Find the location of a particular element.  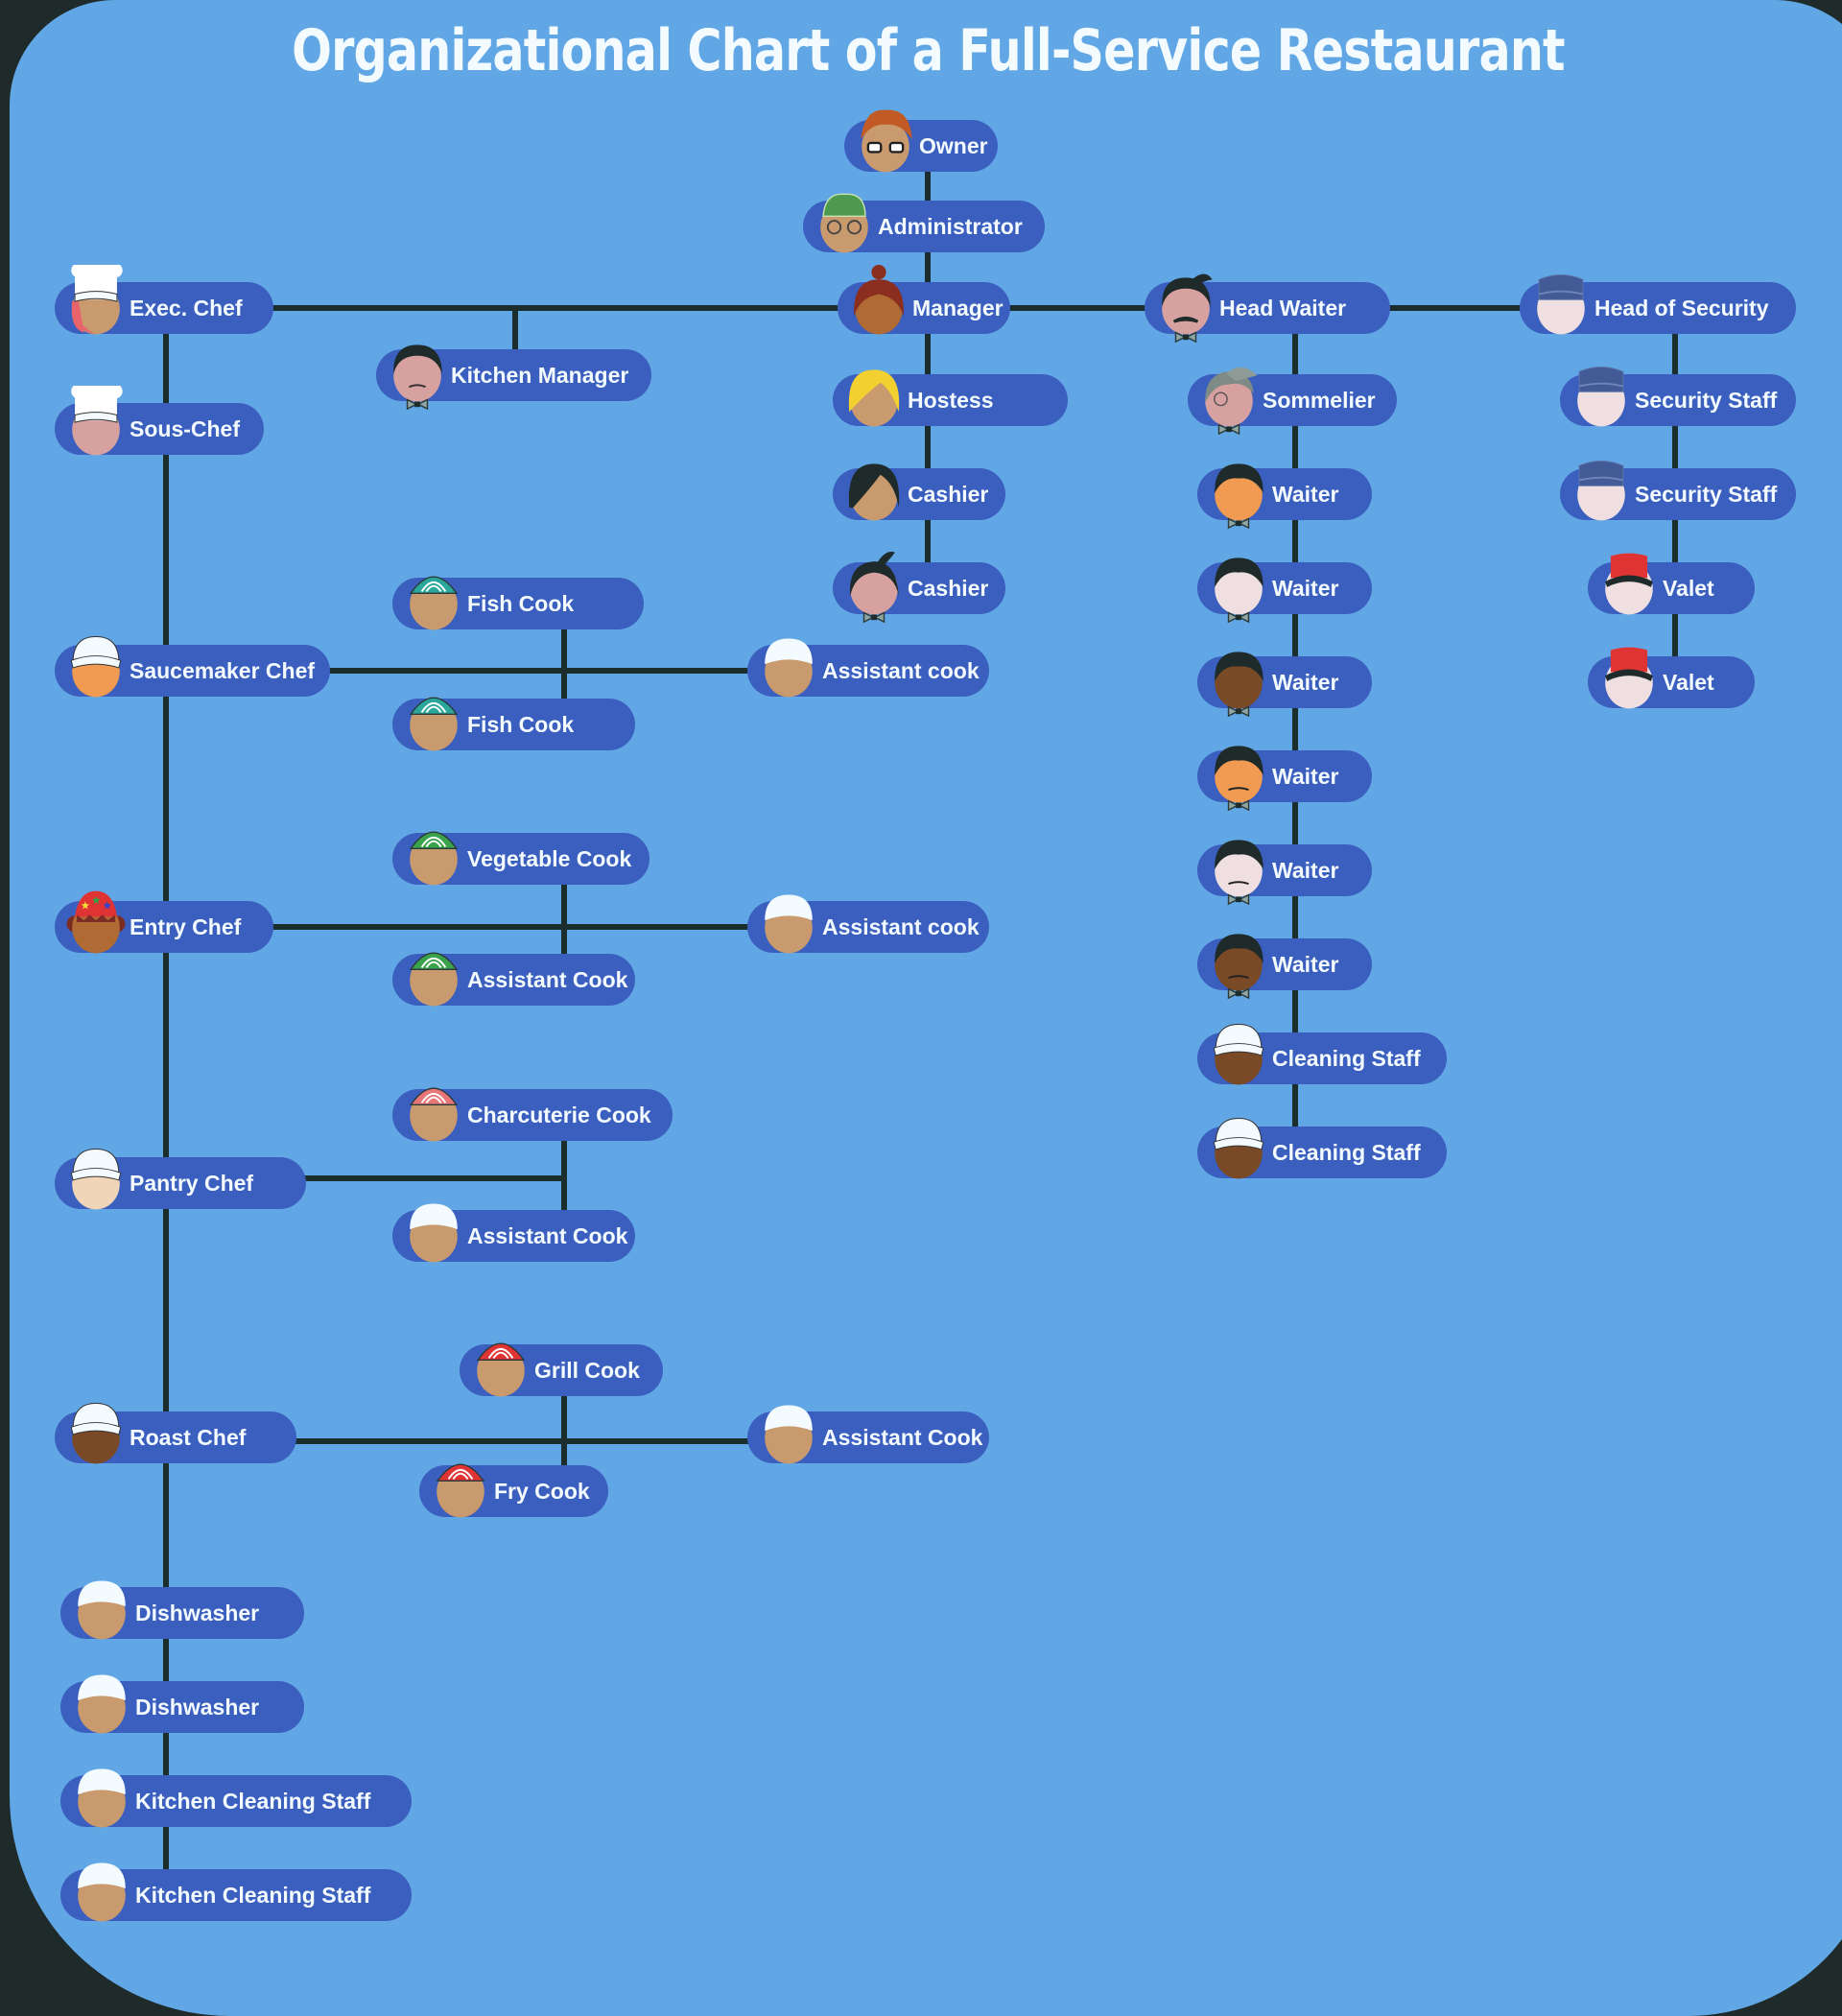

org-node-assistant-cook1: Assistant cook is located at coordinates (868, 668).